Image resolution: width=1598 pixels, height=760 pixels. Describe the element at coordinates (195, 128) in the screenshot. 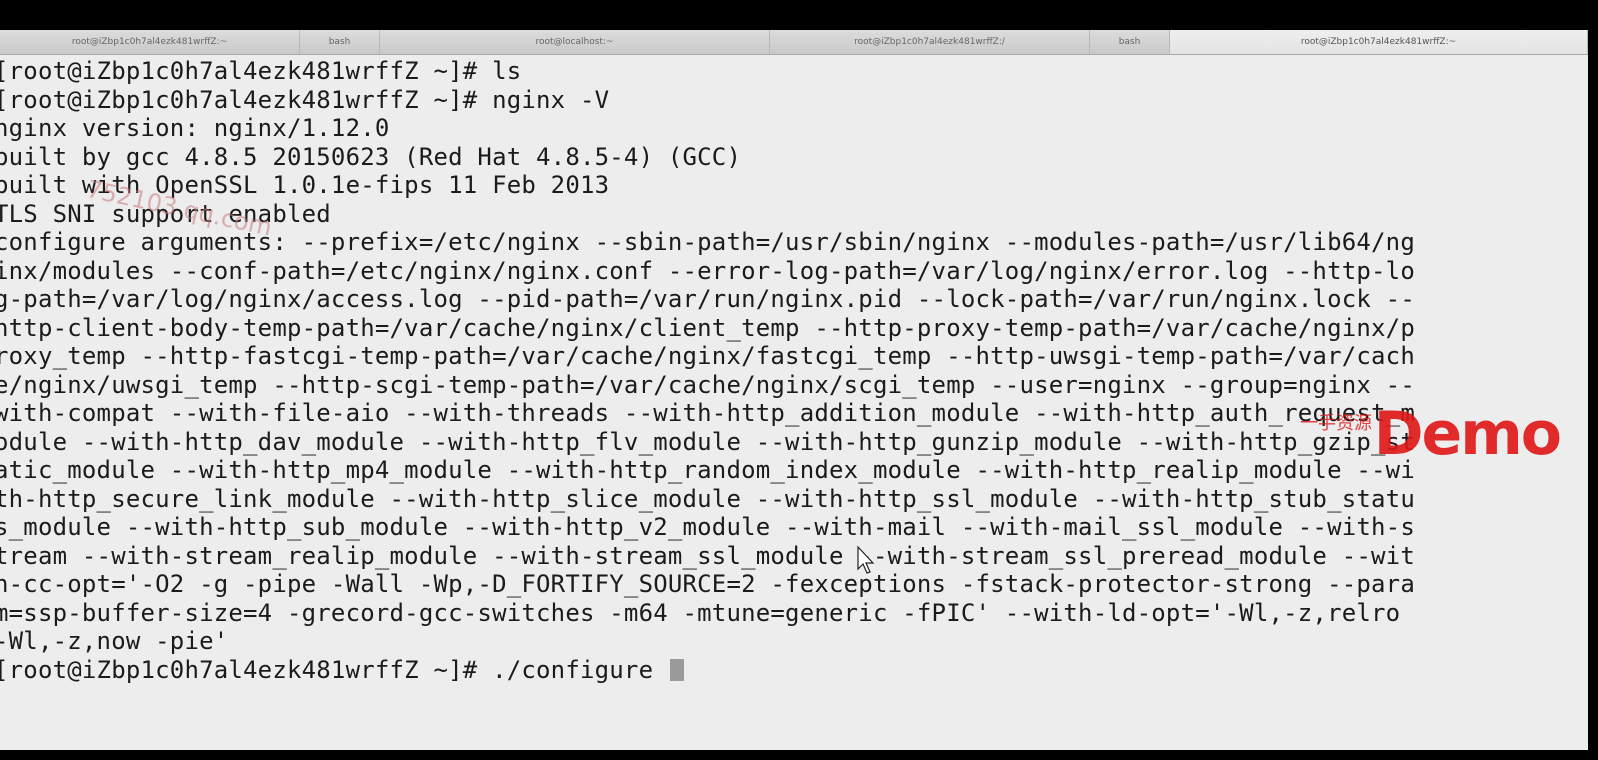

I see `terminal-line: nginx version: nginx/1.12.0` at that location.